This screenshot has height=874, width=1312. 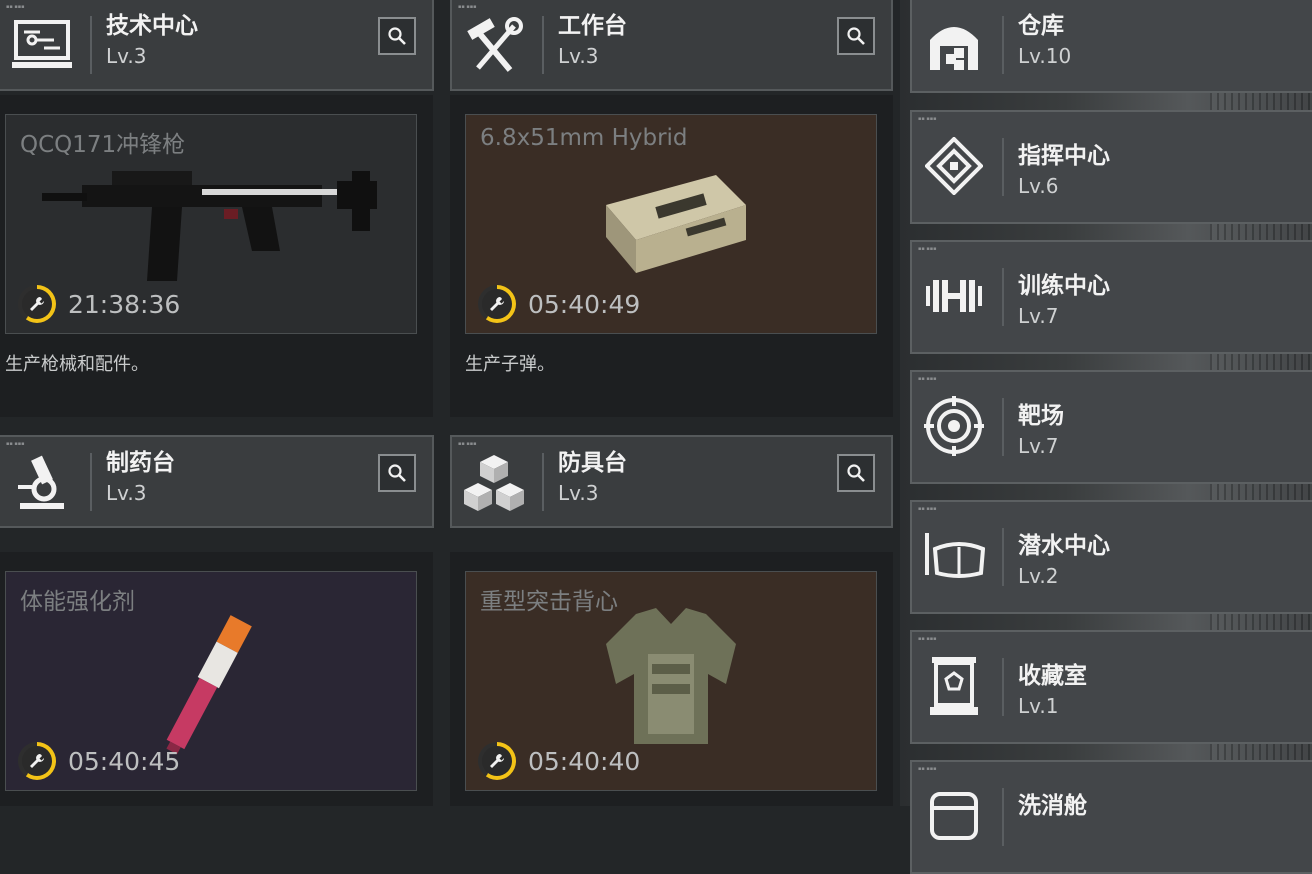 I want to click on production-timer: 05:40:49, so click(x=559, y=304).